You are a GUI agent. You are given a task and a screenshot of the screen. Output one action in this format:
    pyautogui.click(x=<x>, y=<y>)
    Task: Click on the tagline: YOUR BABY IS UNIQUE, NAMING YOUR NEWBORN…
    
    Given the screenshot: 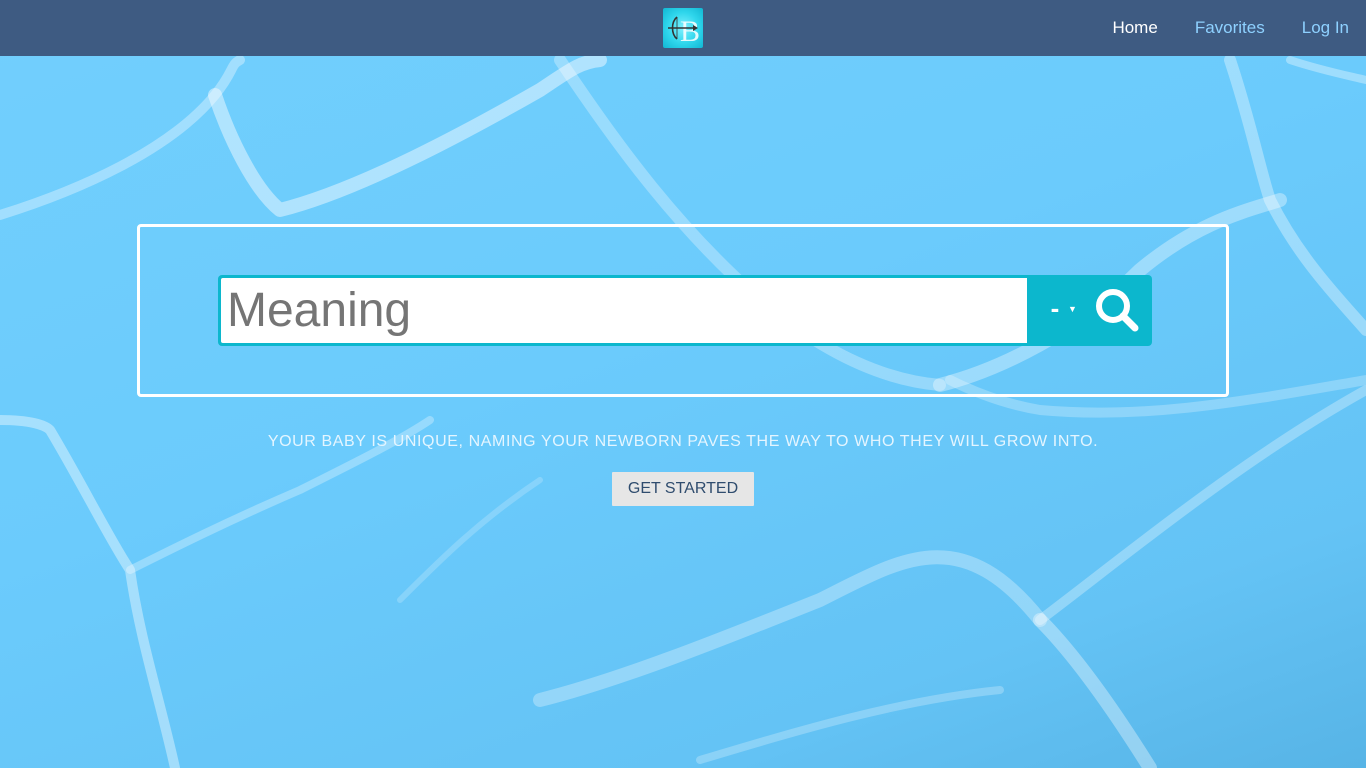 What is the action you would take?
    pyautogui.click(x=683, y=441)
    